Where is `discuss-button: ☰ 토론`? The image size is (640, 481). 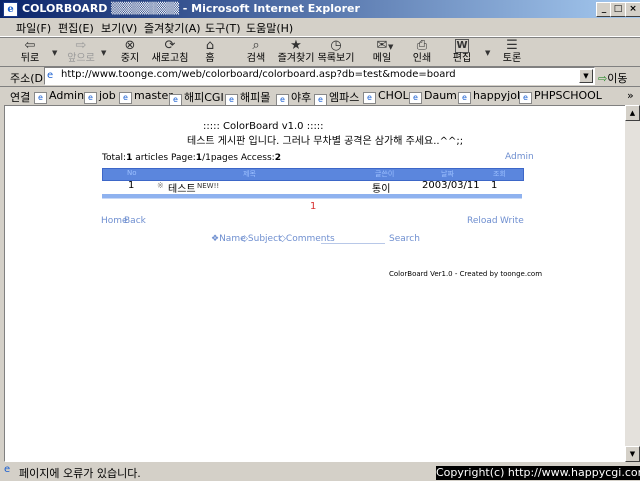 discuss-button: ☰ 토론 is located at coordinates (512, 52).